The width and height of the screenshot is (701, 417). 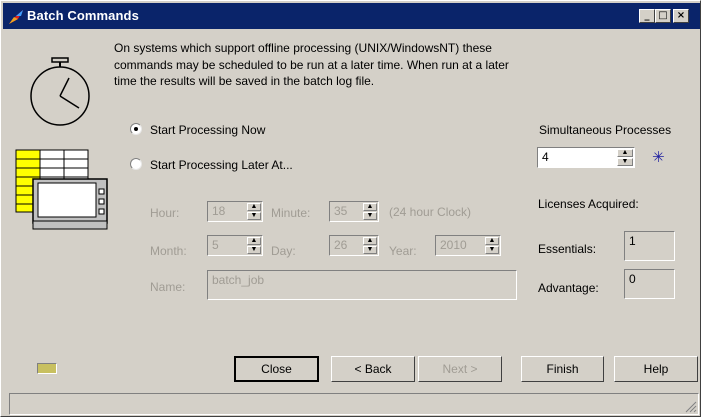 I want to click on month-spin-arrows: ▲ ▼, so click(x=254, y=245).